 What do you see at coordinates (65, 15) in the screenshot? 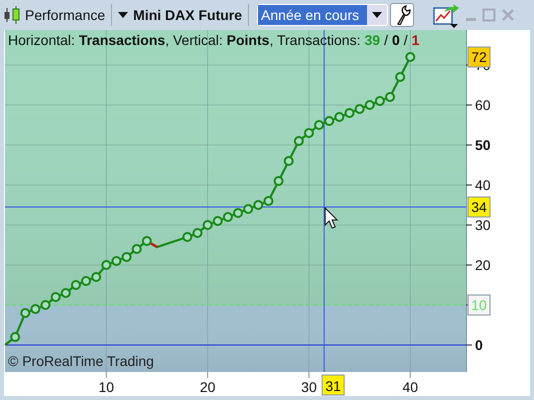
I see `performance-button: Performance` at bounding box center [65, 15].